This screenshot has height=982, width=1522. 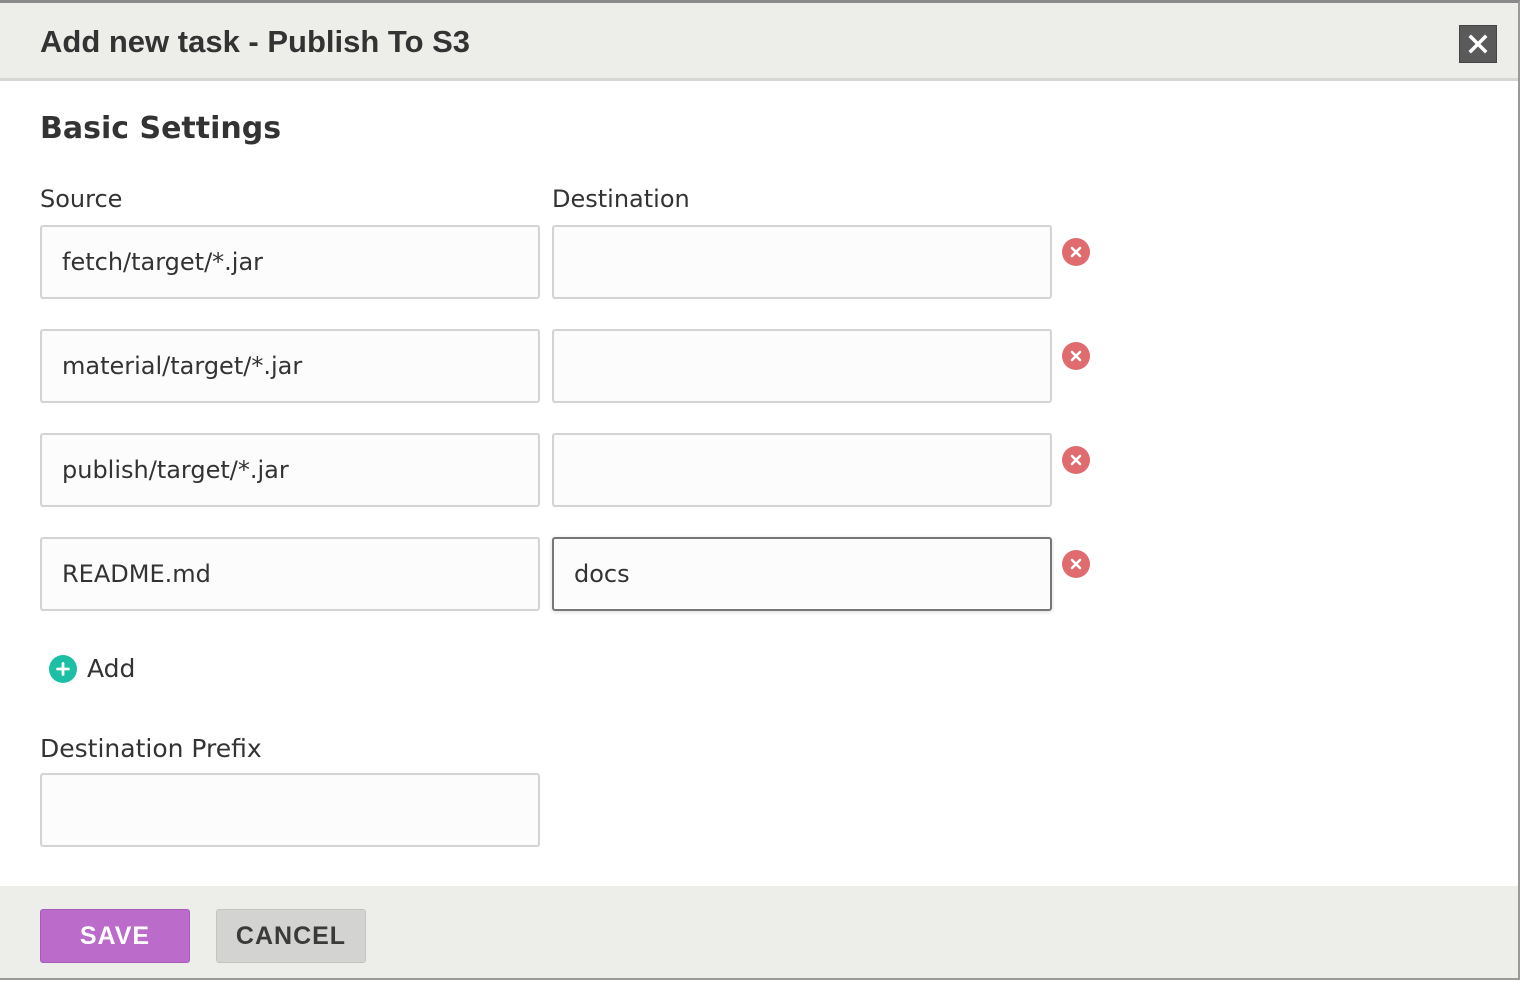 I want to click on destination-column-label: Destination, so click(x=621, y=199).